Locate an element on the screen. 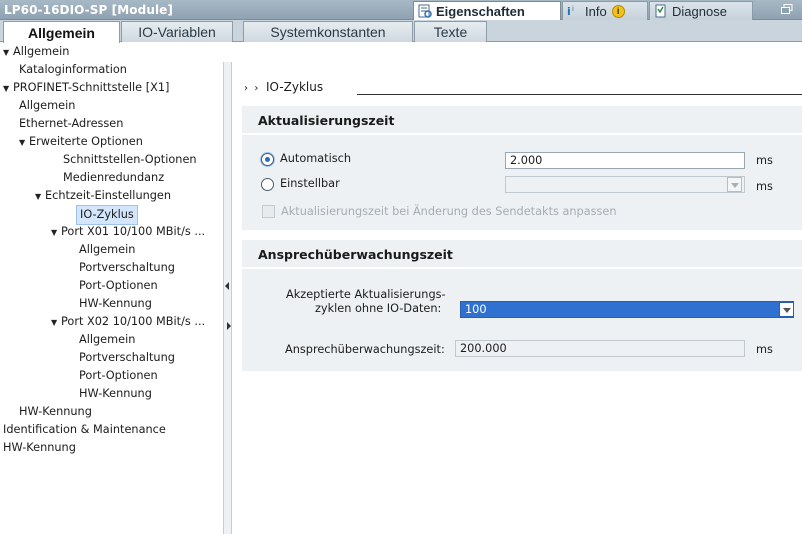 The image size is (802, 534). tree-item-x02-allgemein: Allgemein is located at coordinates (107, 340).